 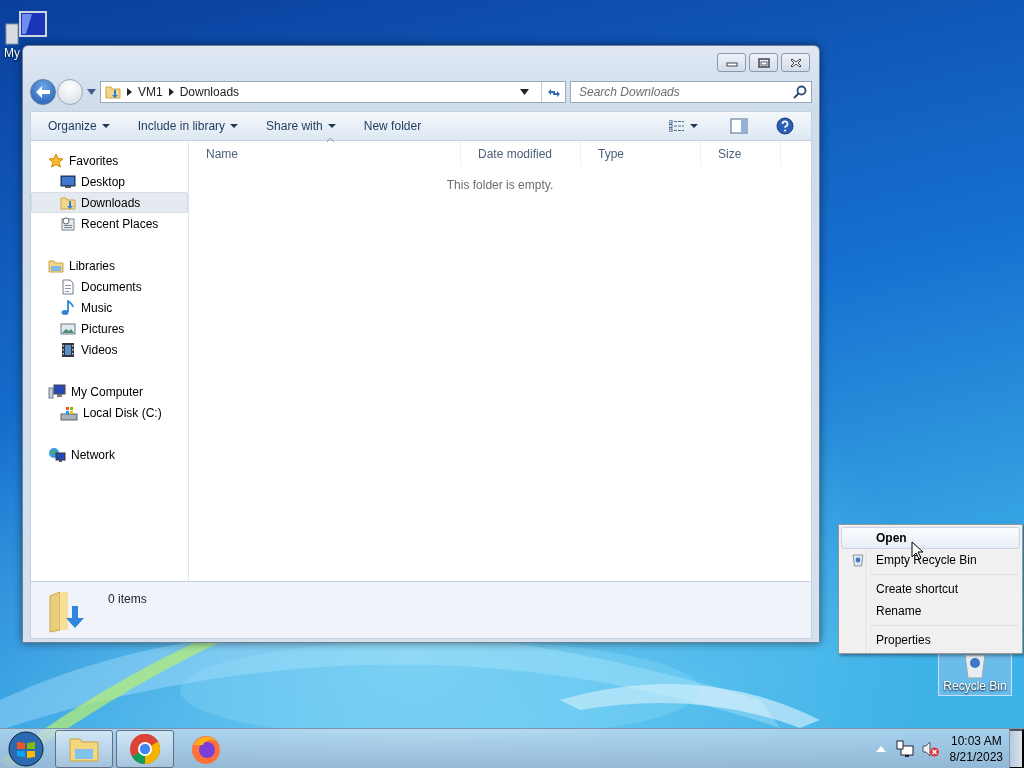 I want to click on empty-folder-message: This folder is empty., so click(x=500, y=185).